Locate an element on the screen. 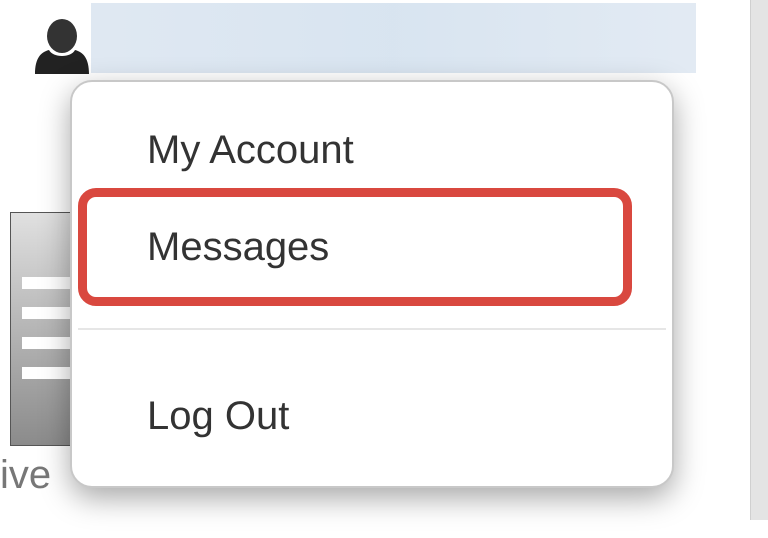  user-icon is located at coordinates (62, 46).